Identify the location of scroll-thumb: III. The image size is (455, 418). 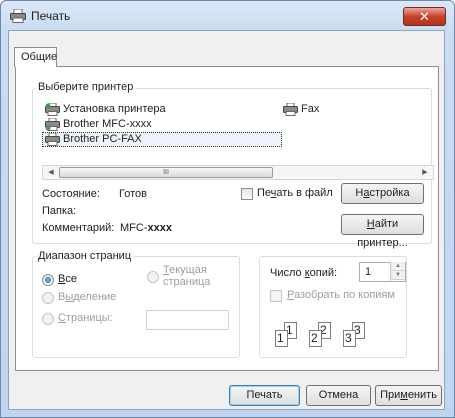
(166, 172).